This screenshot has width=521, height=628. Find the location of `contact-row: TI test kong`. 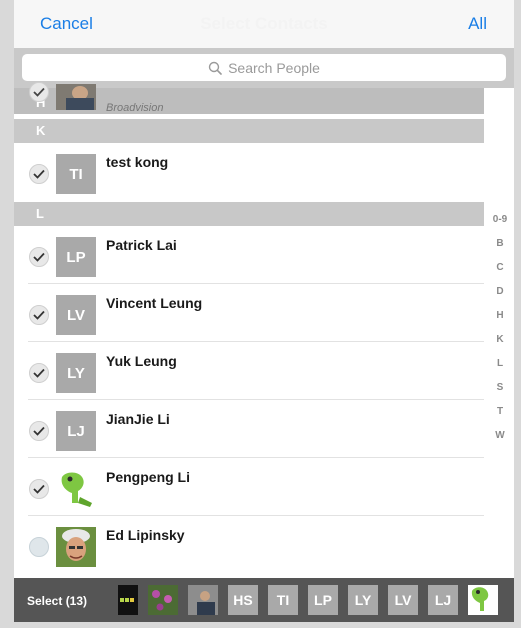

contact-row: TI test kong is located at coordinates (249, 172).